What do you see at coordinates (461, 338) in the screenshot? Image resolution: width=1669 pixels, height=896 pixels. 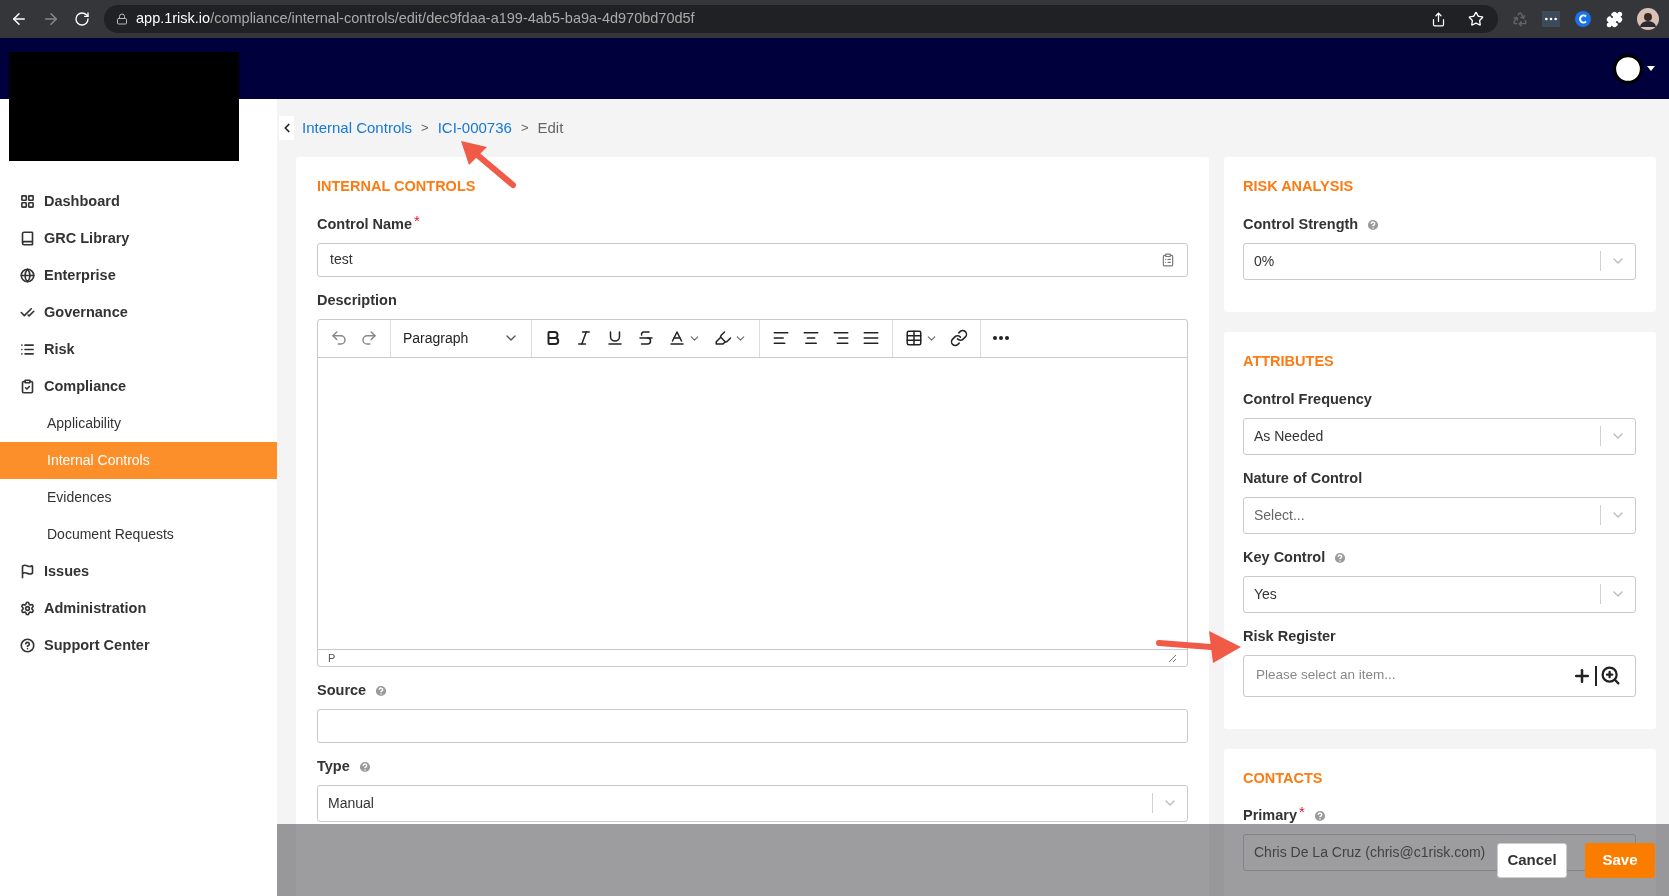 I see `block-format-dropdown: Paragraph` at bounding box center [461, 338].